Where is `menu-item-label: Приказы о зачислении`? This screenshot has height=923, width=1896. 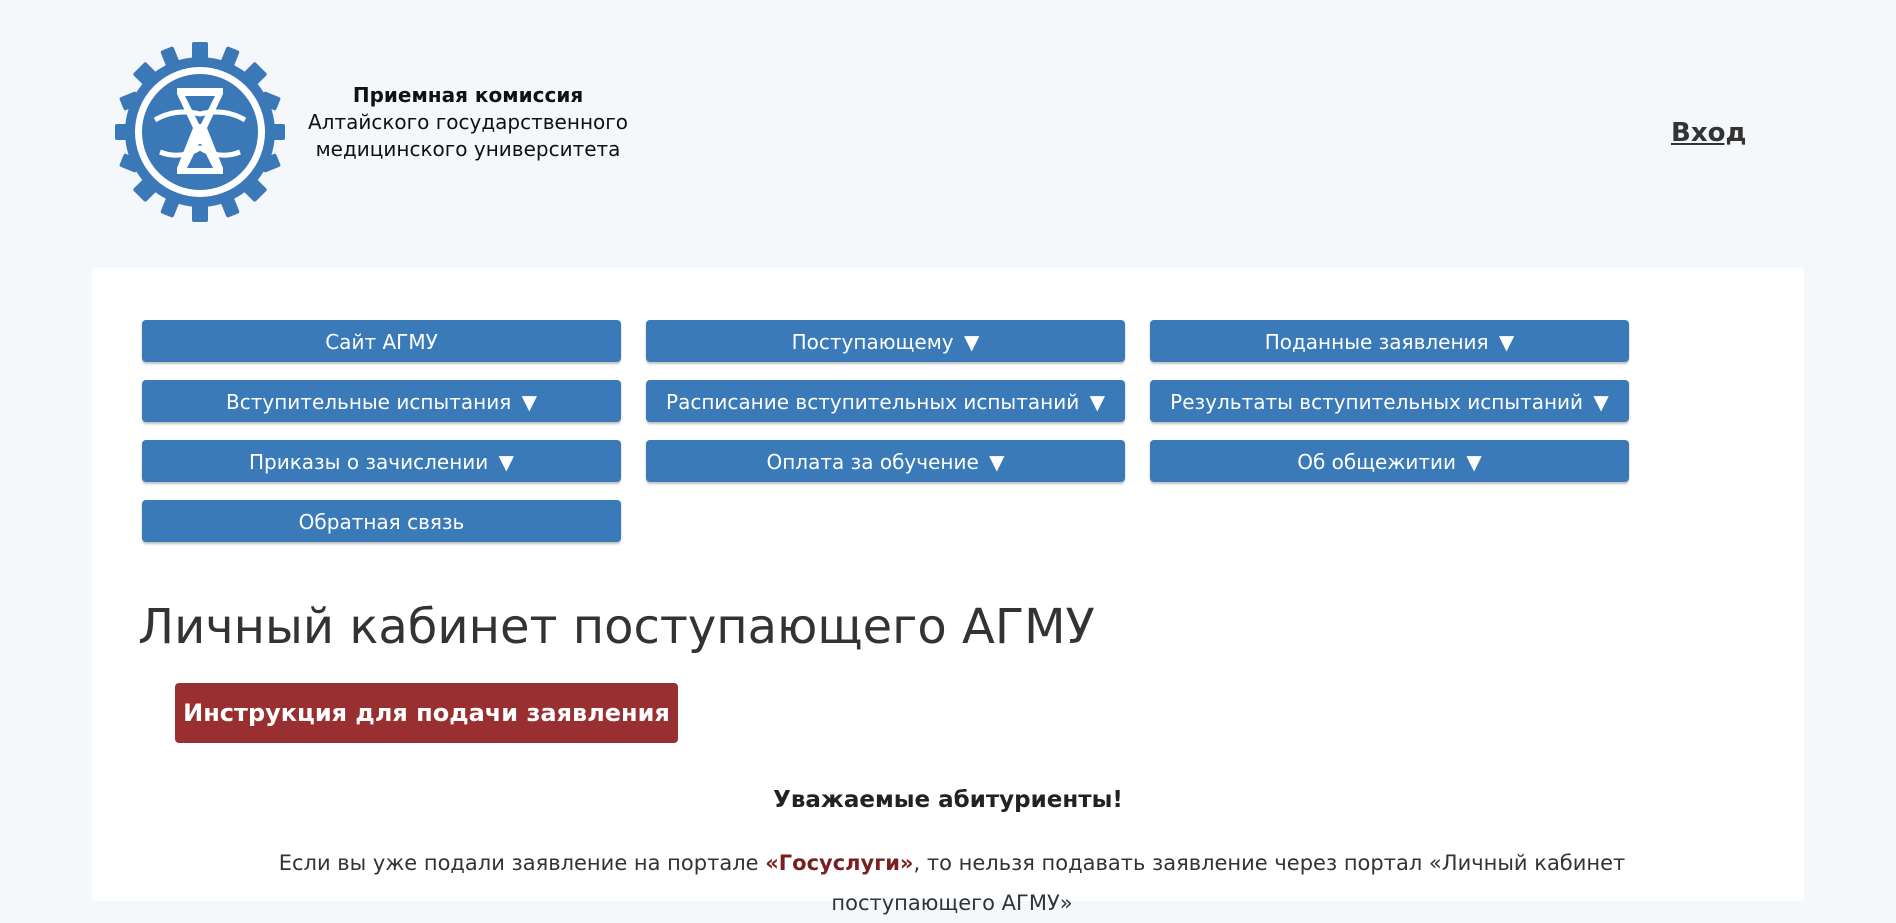 menu-item-label: Приказы о зачислении is located at coordinates (368, 462).